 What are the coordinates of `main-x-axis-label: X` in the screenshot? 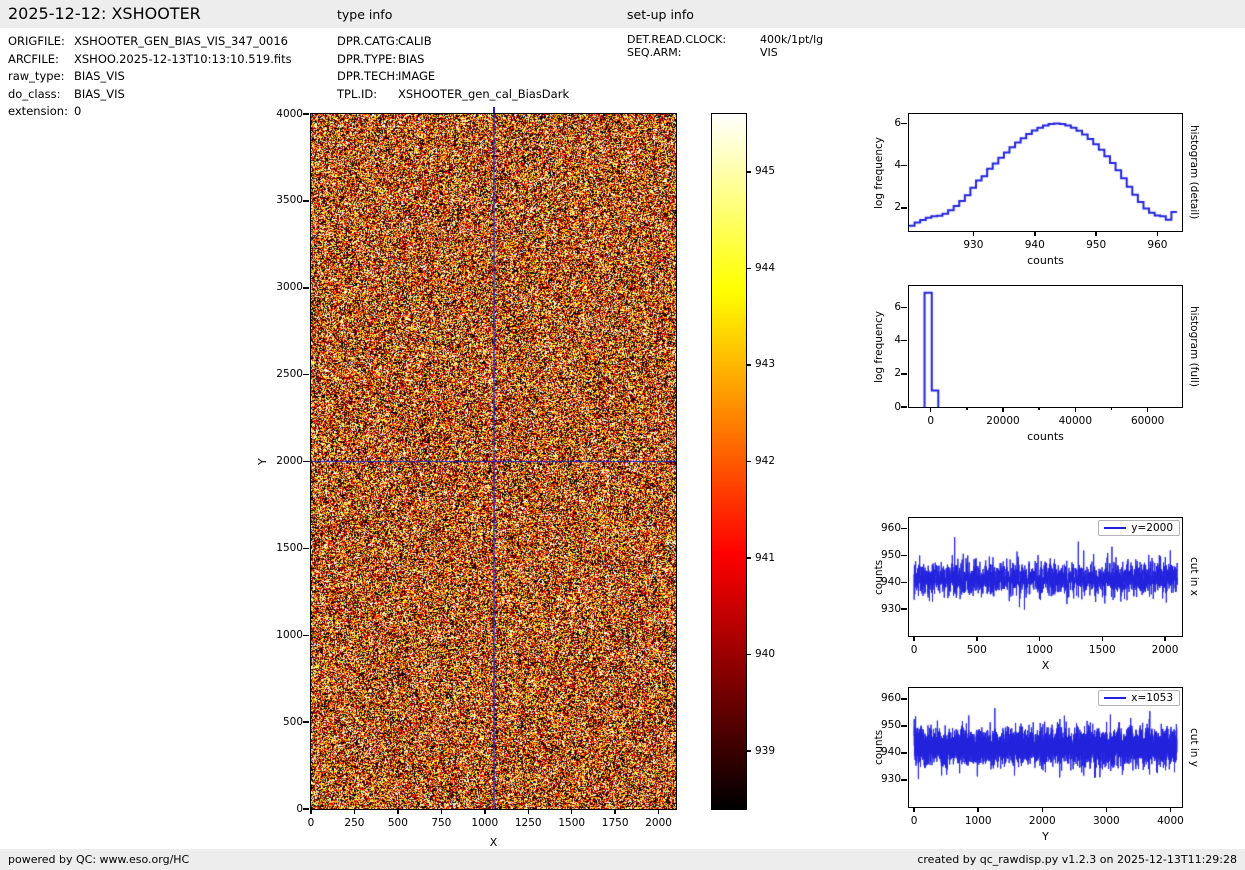 It's located at (493, 842).